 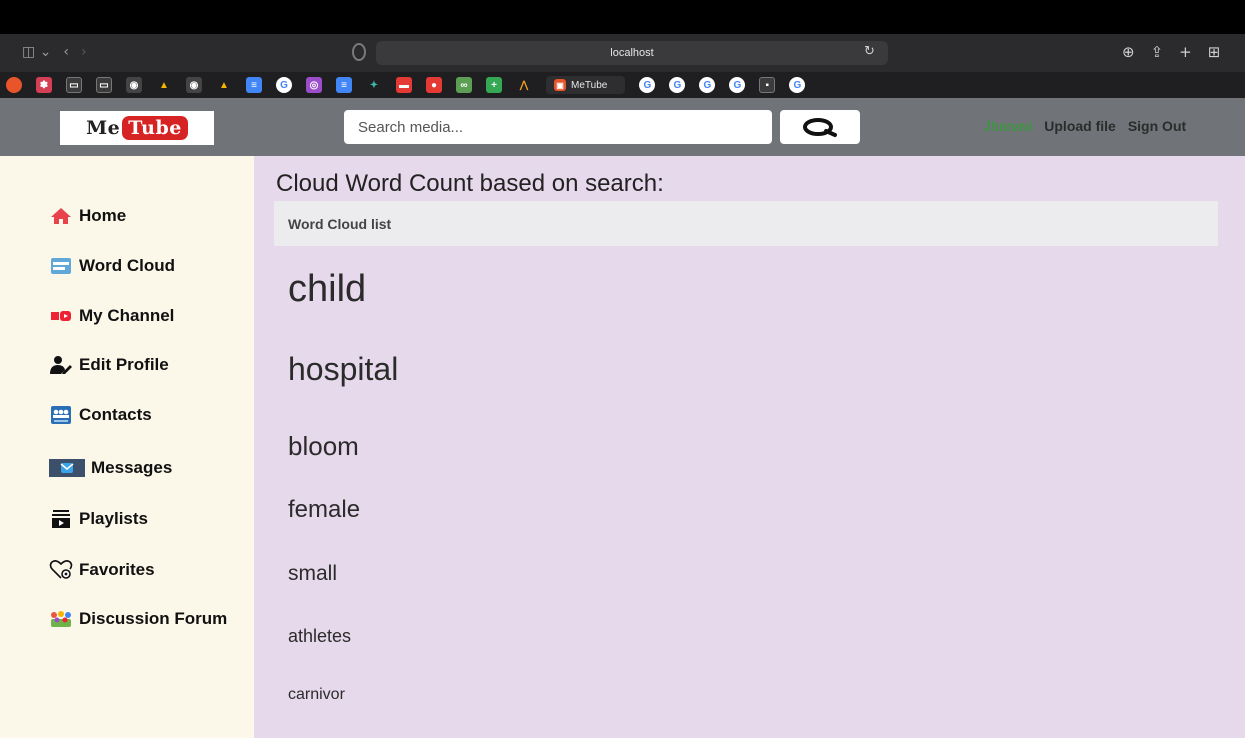 I want to click on sidebar-toggle-icon: ◫ ⌄, so click(x=36, y=52).